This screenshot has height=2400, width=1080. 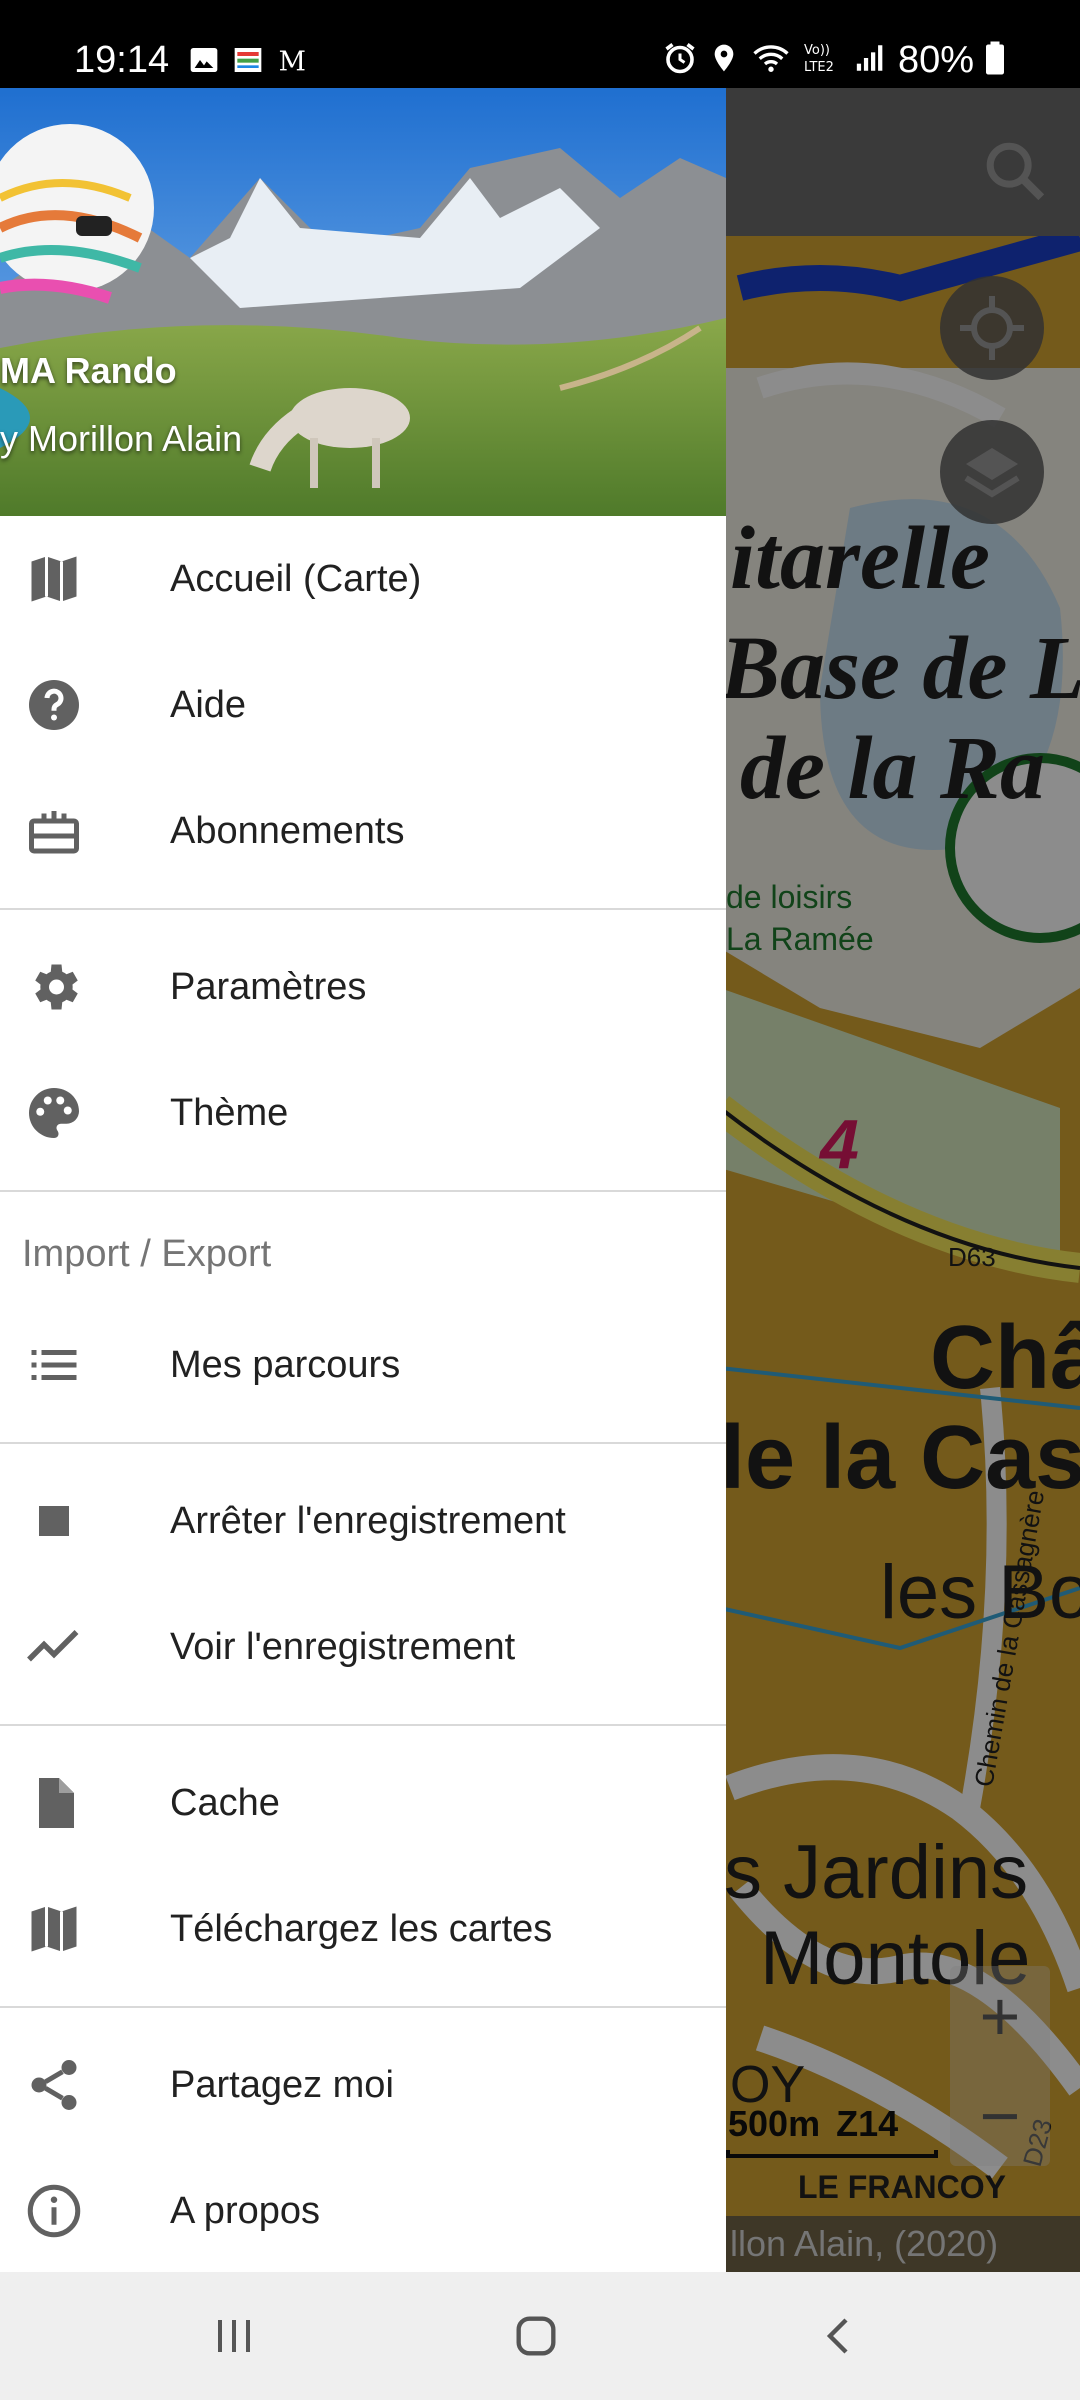 I want to click on menu-item-label: Voir l'enregistrement, so click(x=343, y=1647).